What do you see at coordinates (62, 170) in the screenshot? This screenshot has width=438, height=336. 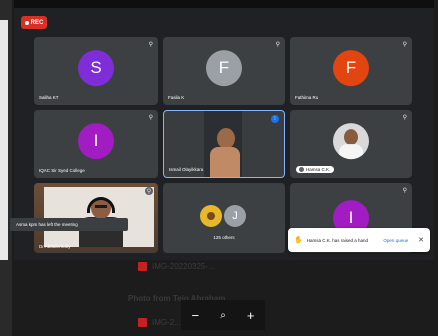 I see `participant-name: IQAC Sir Syed College` at bounding box center [62, 170].